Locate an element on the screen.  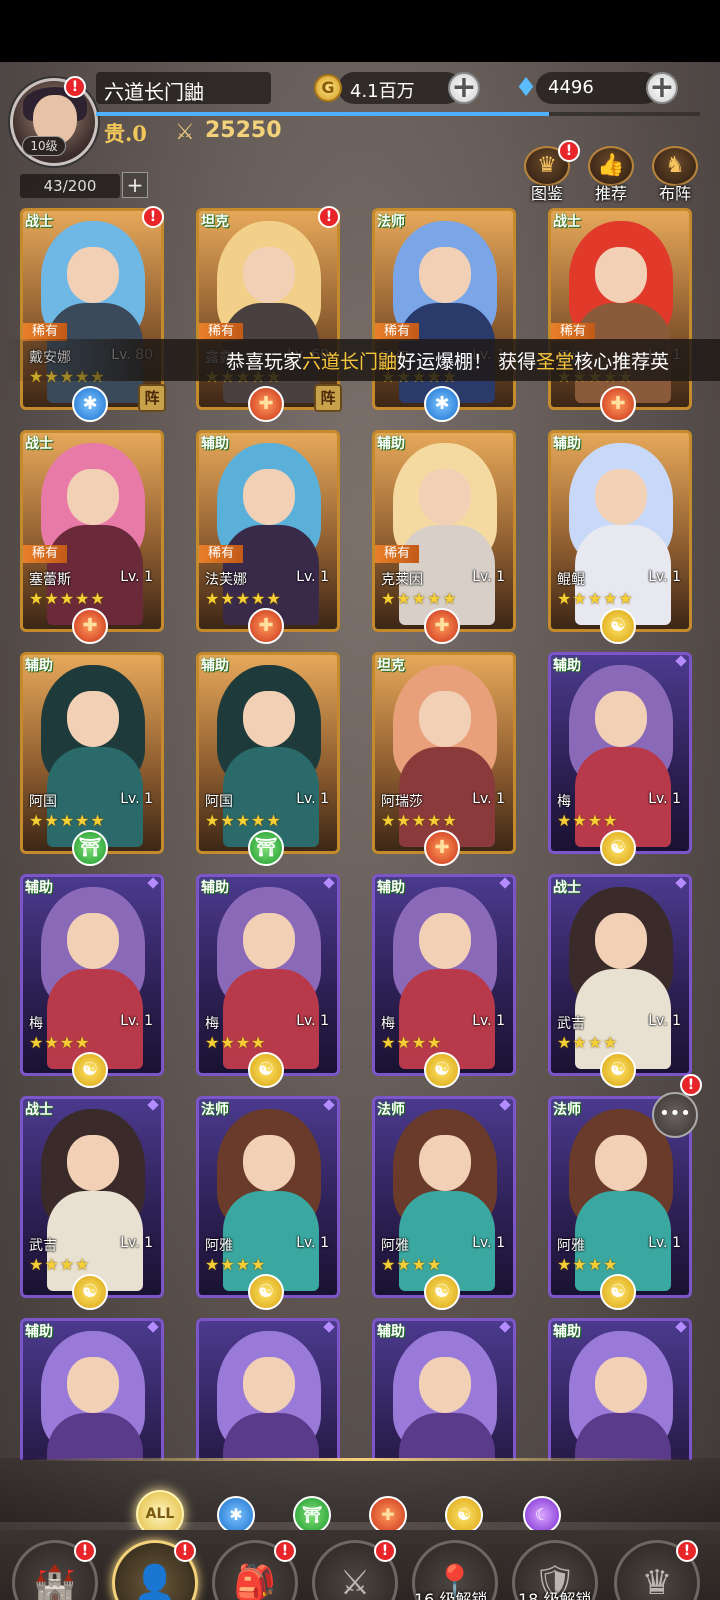
gold-display: 4.1百万 is located at coordinates (400, 88).